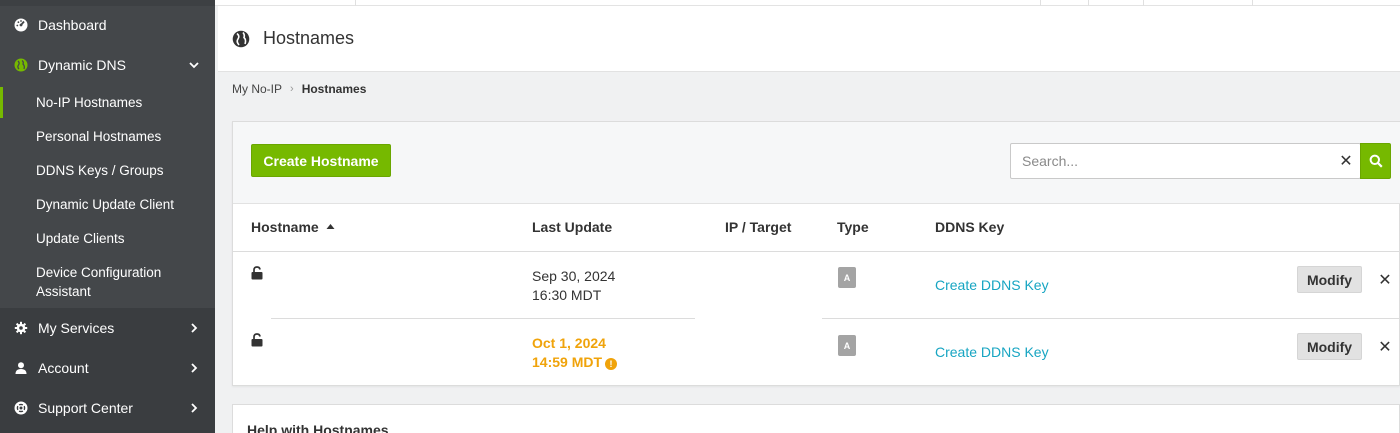 This screenshot has height=433, width=1400. What do you see at coordinates (330, 226) in the screenshot?
I see `sort-up-icon` at bounding box center [330, 226].